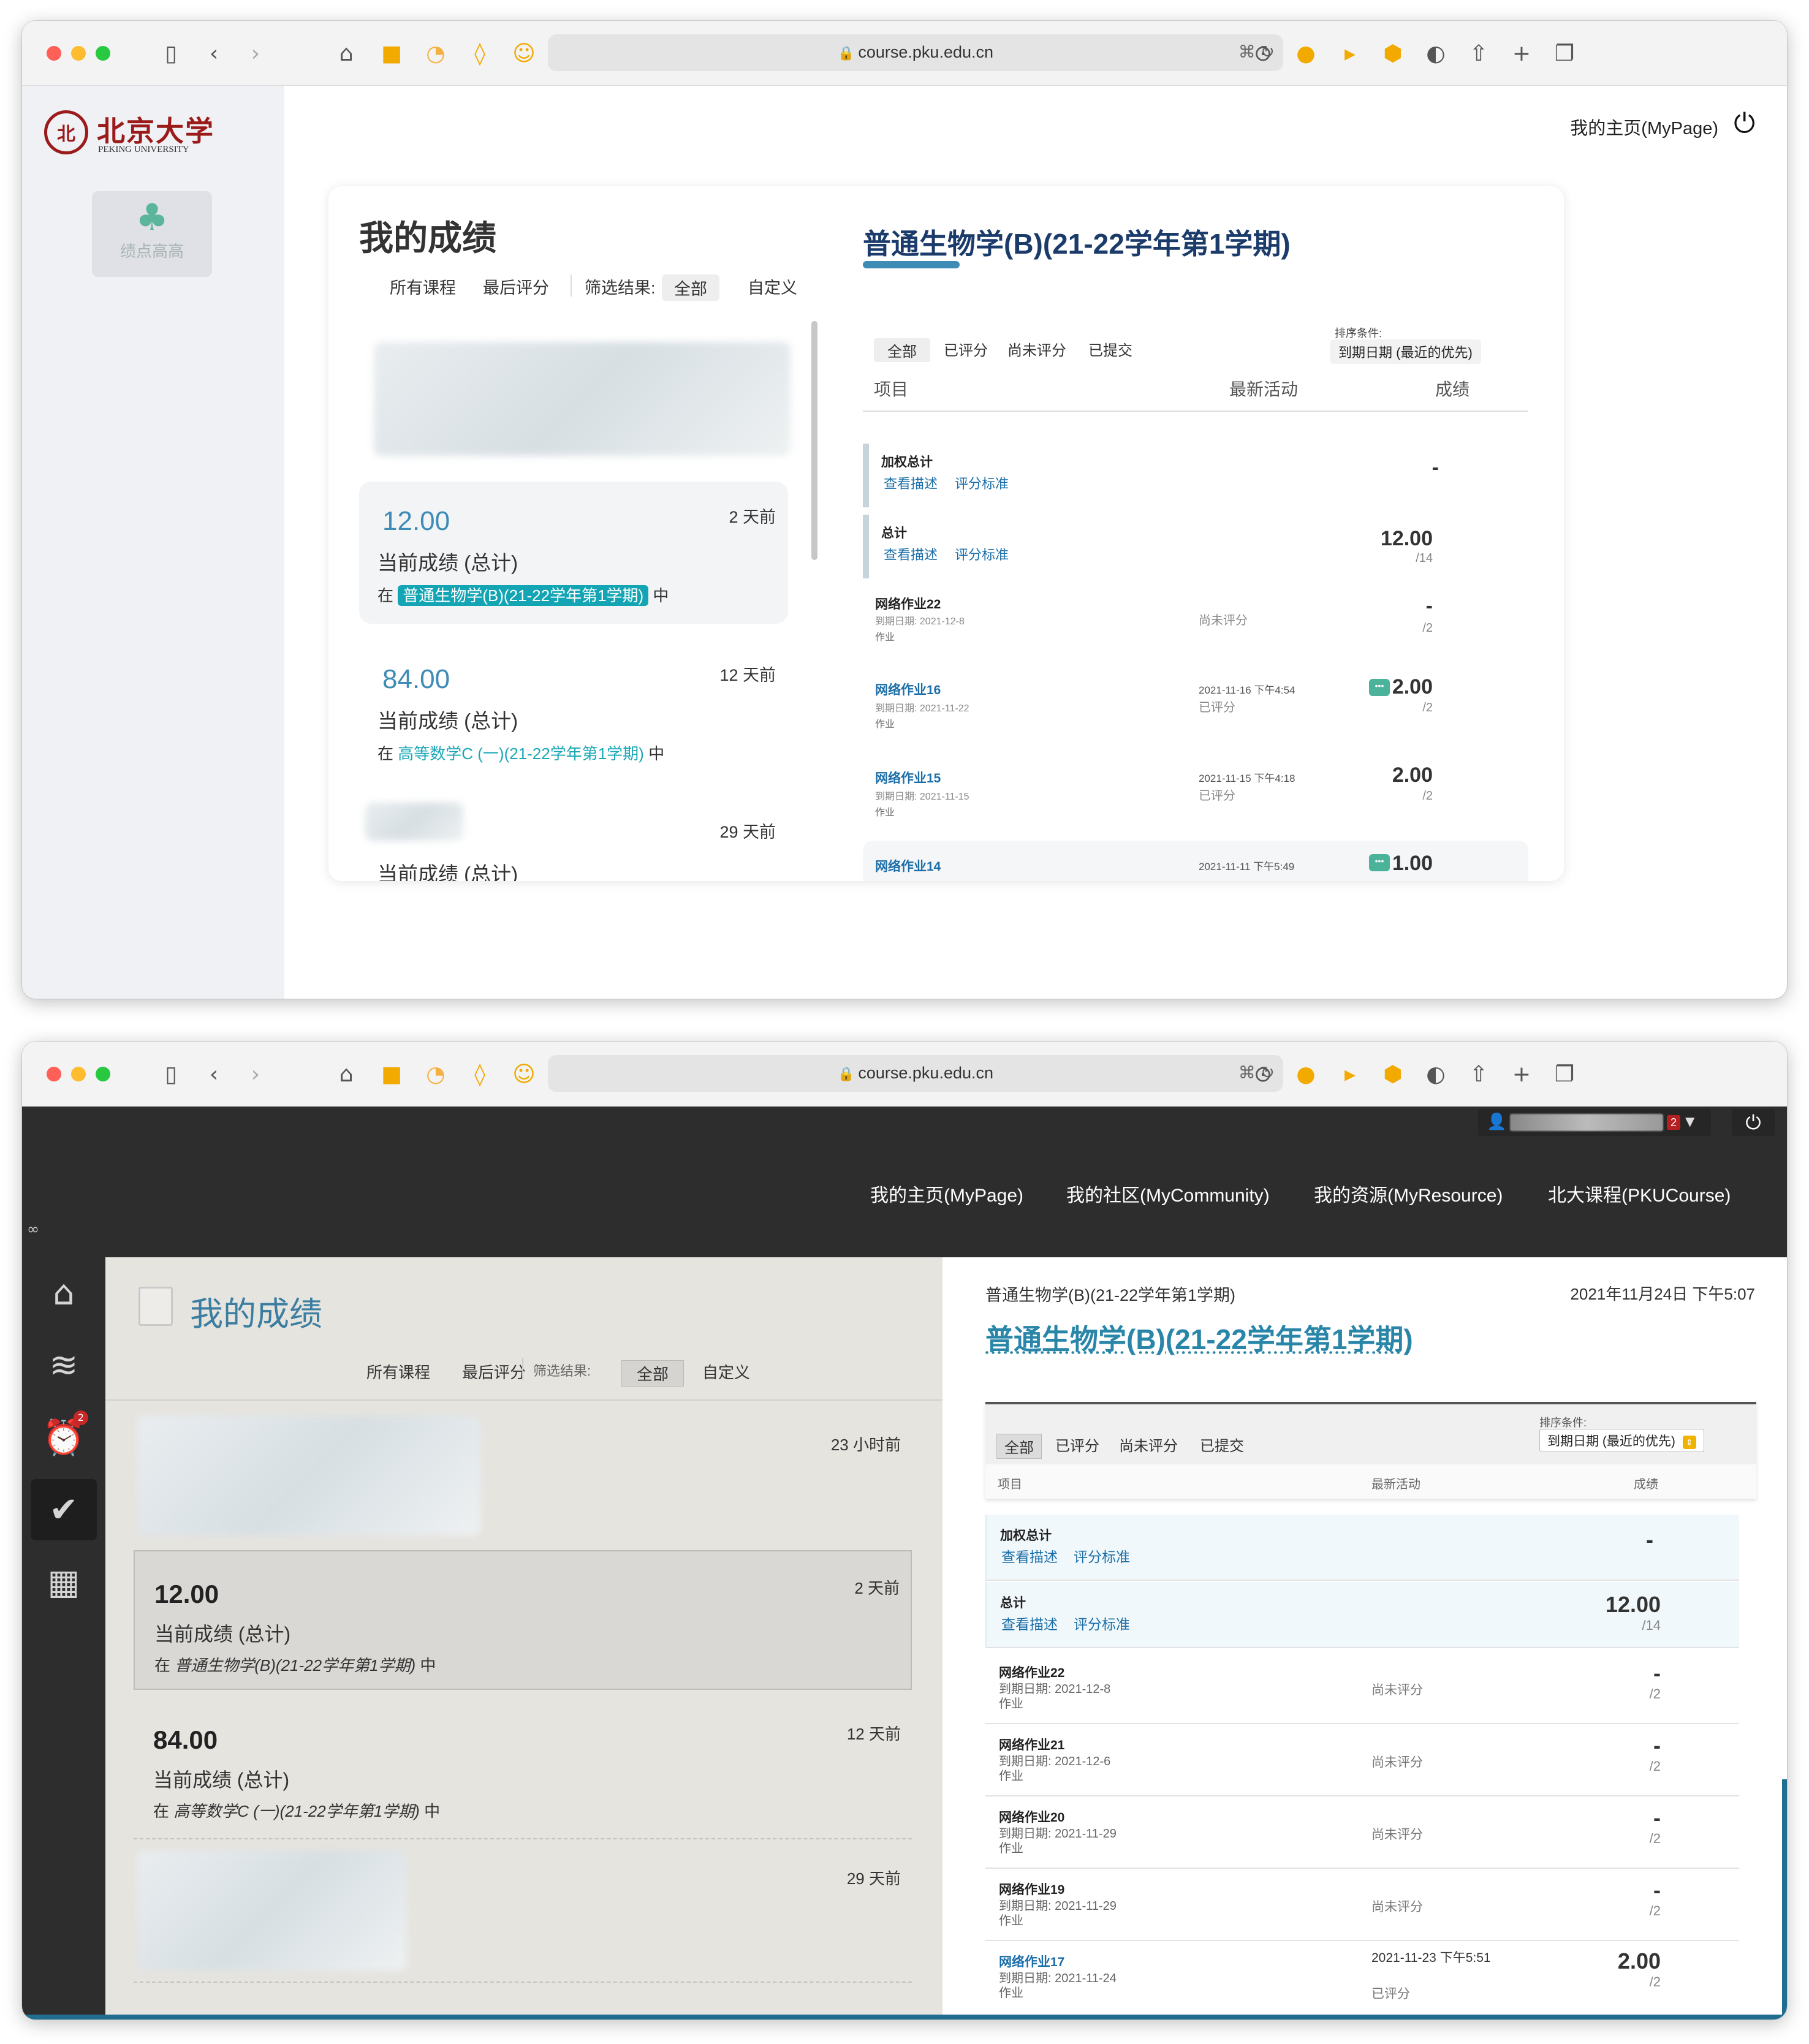 Image resolution: width=1809 pixels, height=2044 pixels. I want to click on alarm-clock-icon: ⏰ 2, so click(64, 1437).